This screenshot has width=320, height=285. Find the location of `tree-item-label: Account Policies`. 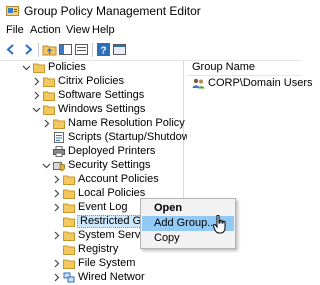

tree-item-label: Account Policies is located at coordinates (118, 179).